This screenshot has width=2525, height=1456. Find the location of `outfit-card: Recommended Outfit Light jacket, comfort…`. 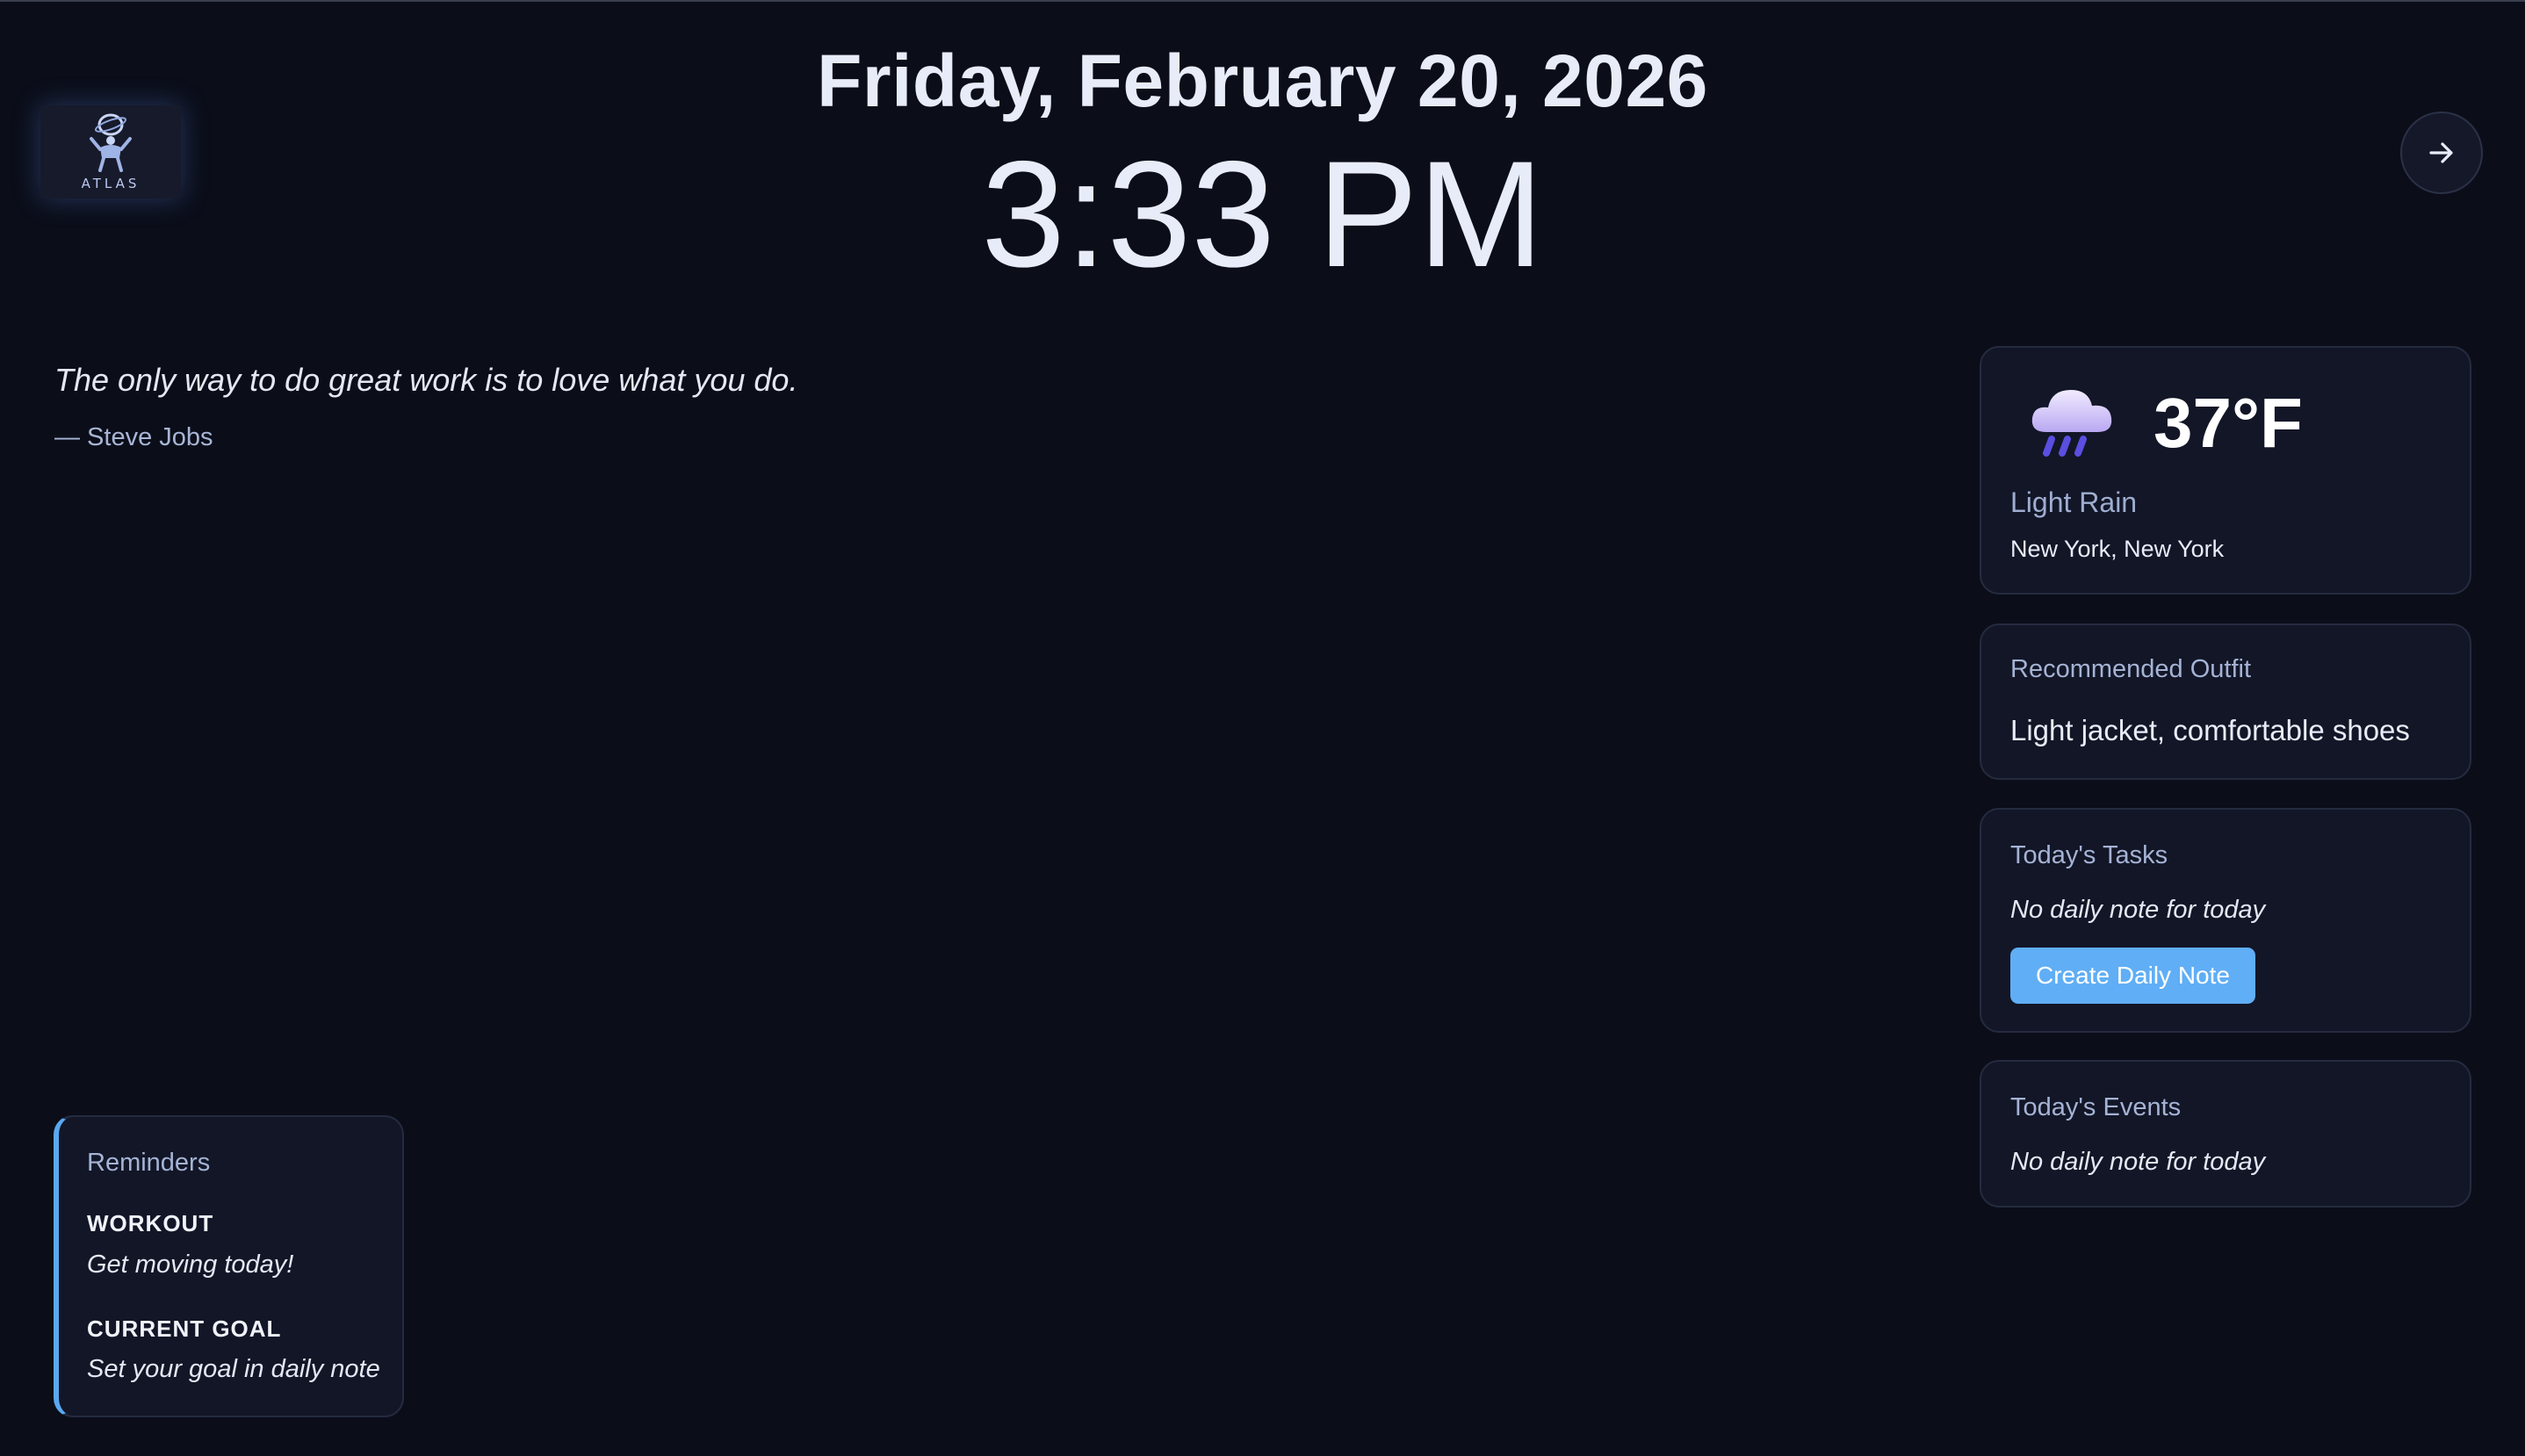

outfit-card: Recommended Outfit Light jacket, comfort… is located at coordinates (2225, 701).